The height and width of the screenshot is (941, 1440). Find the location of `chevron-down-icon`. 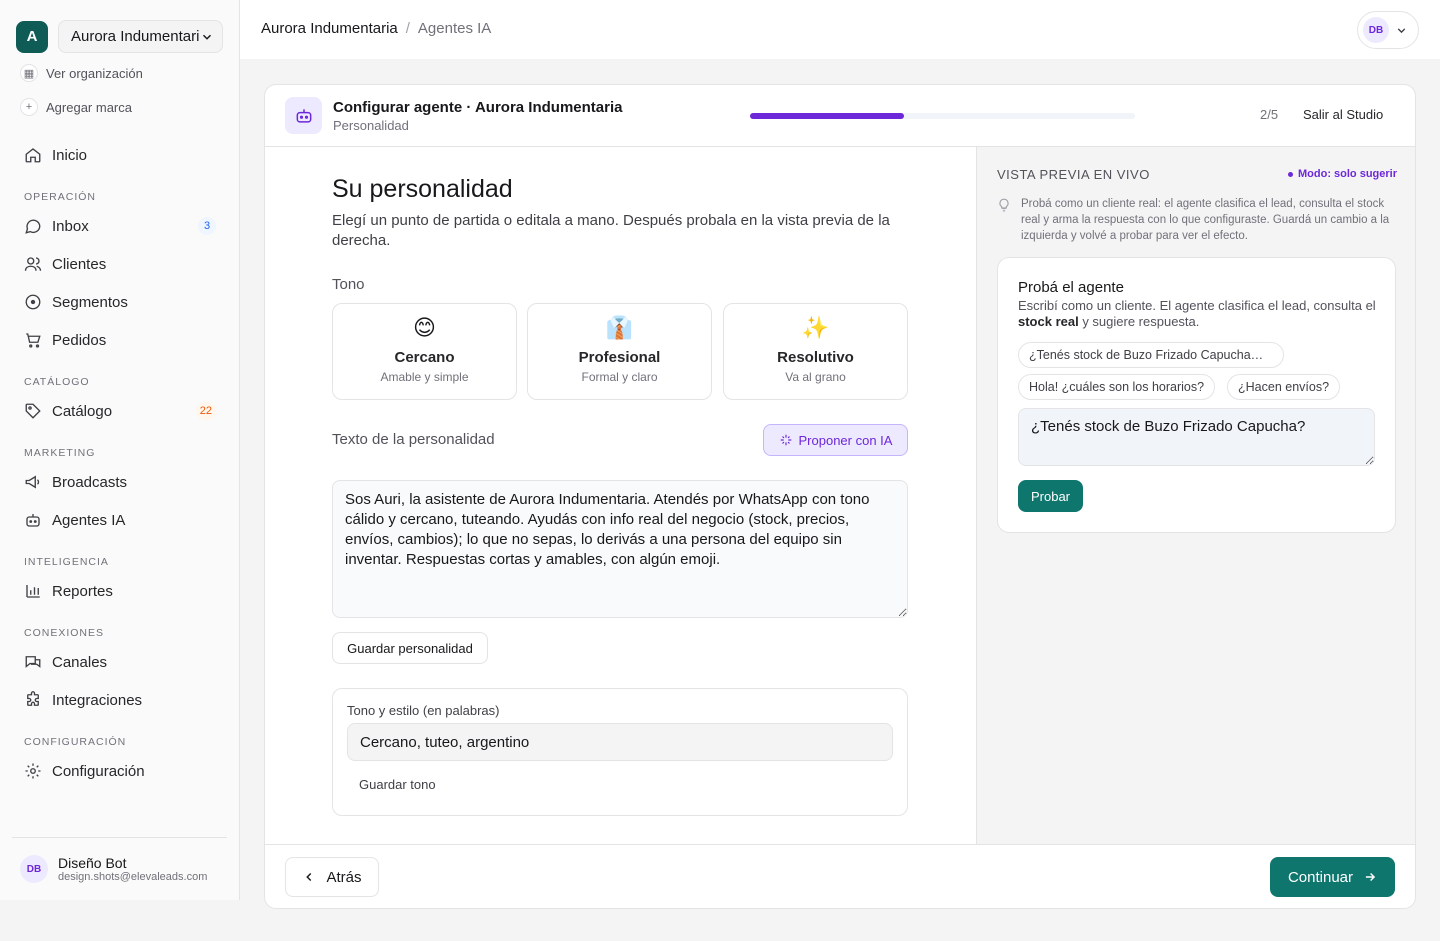

chevron-down-icon is located at coordinates (207, 37).